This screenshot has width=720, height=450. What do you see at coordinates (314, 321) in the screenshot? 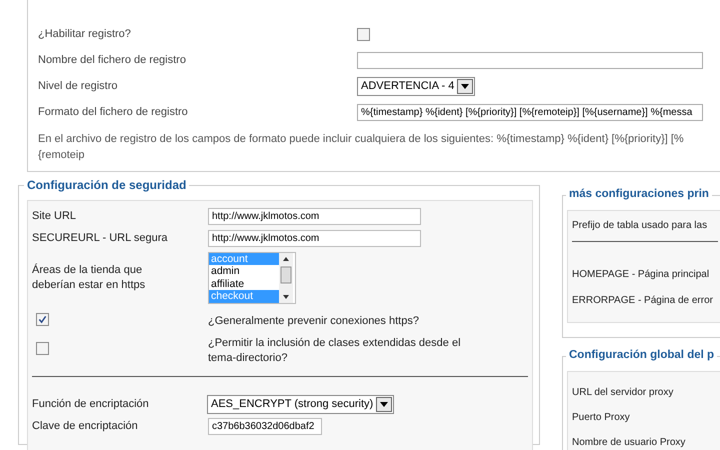
I see `checkbox-label: ¿Generalmente prevenir conexiones https?` at bounding box center [314, 321].